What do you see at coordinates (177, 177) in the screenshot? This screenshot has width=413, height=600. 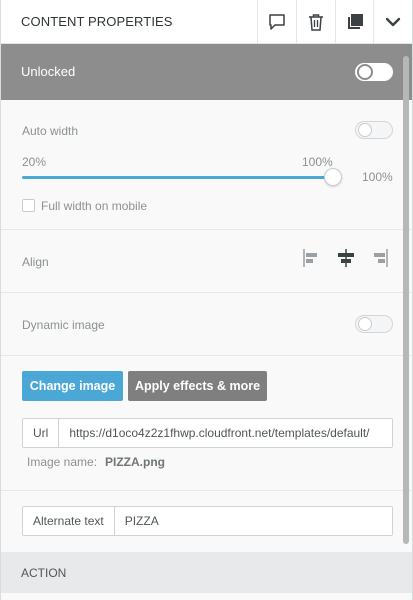 I see `width-slider-track` at bounding box center [177, 177].